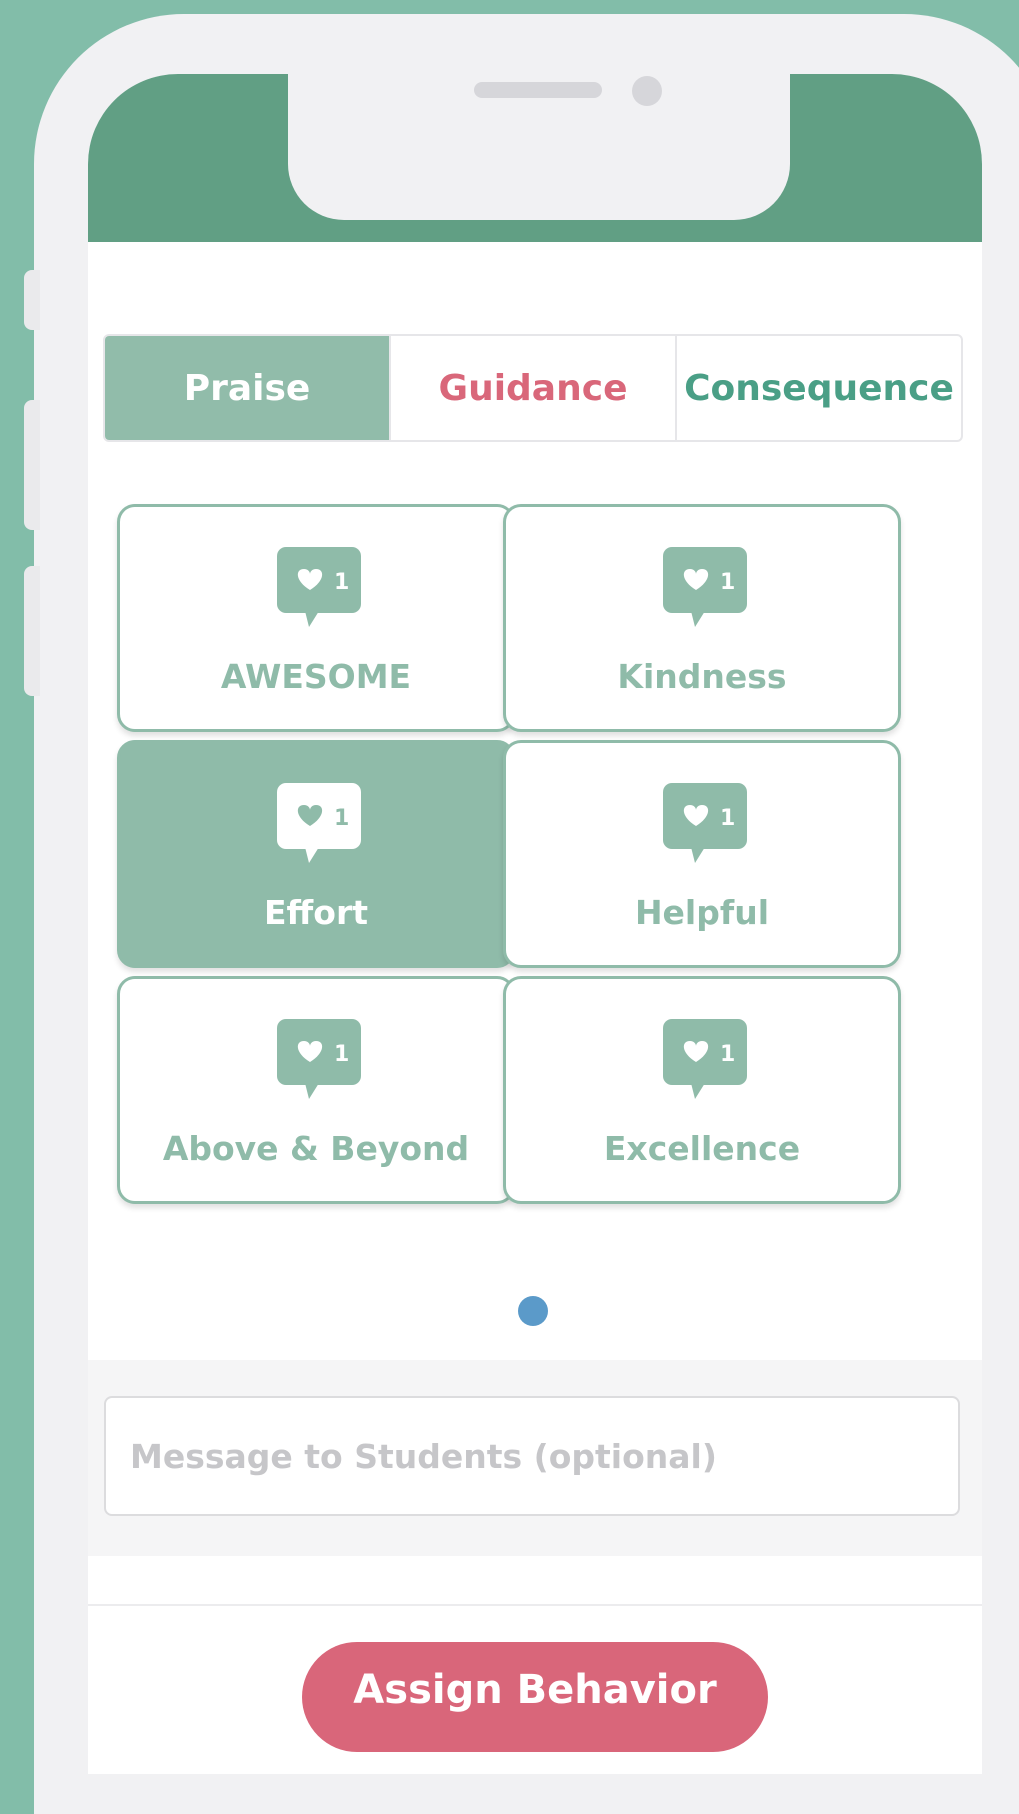 The image size is (1019, 1814). Describe the element at coordinates (32, 300) in the screenshot. I see `phone-side-button` at that location.